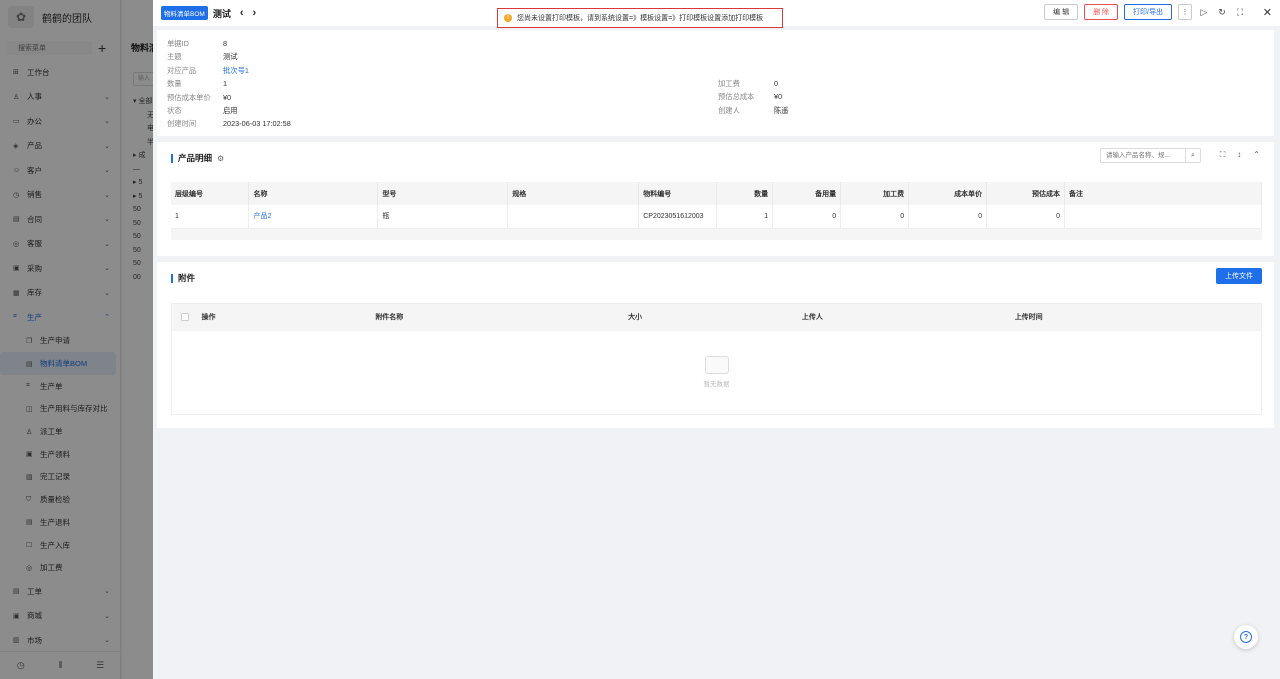  Describe the element at coordinates (745, 217) in the screenshot. I see `table-cell: 1` at that location.